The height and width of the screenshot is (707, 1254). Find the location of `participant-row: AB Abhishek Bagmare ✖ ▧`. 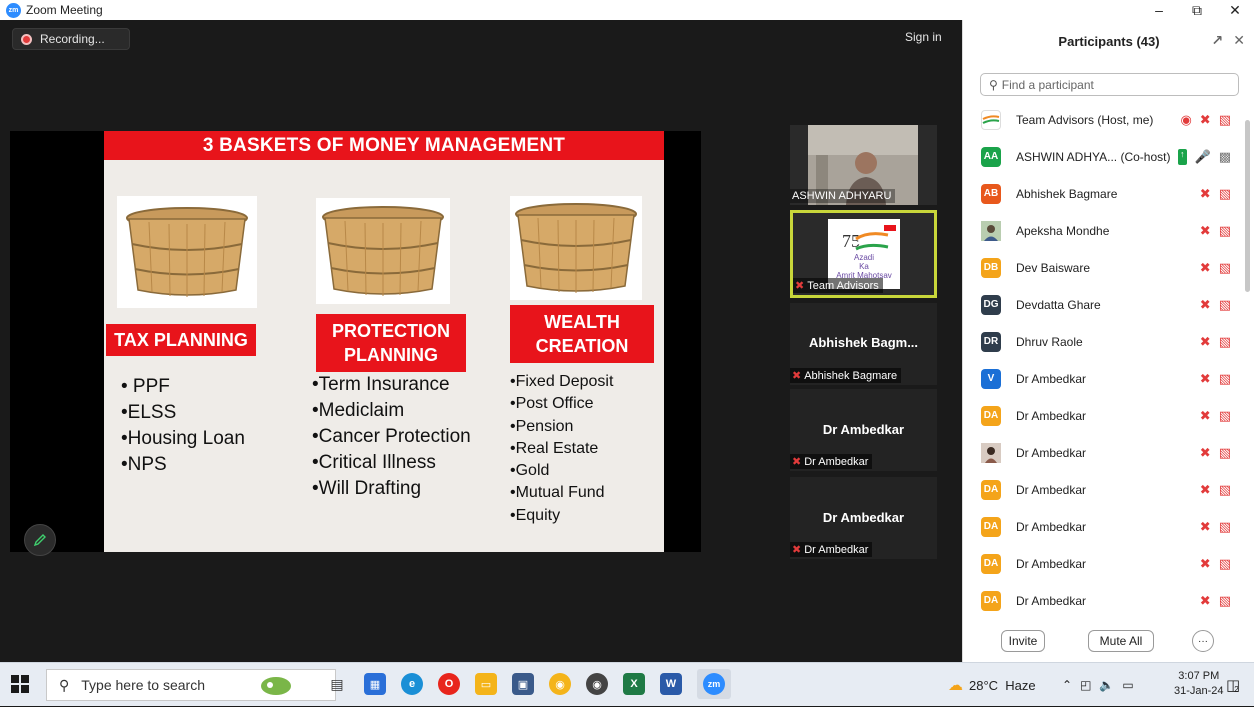

participant-row: AB Abhishek Bagmare ✖ ▧ is located at coordinates (1104, 193).